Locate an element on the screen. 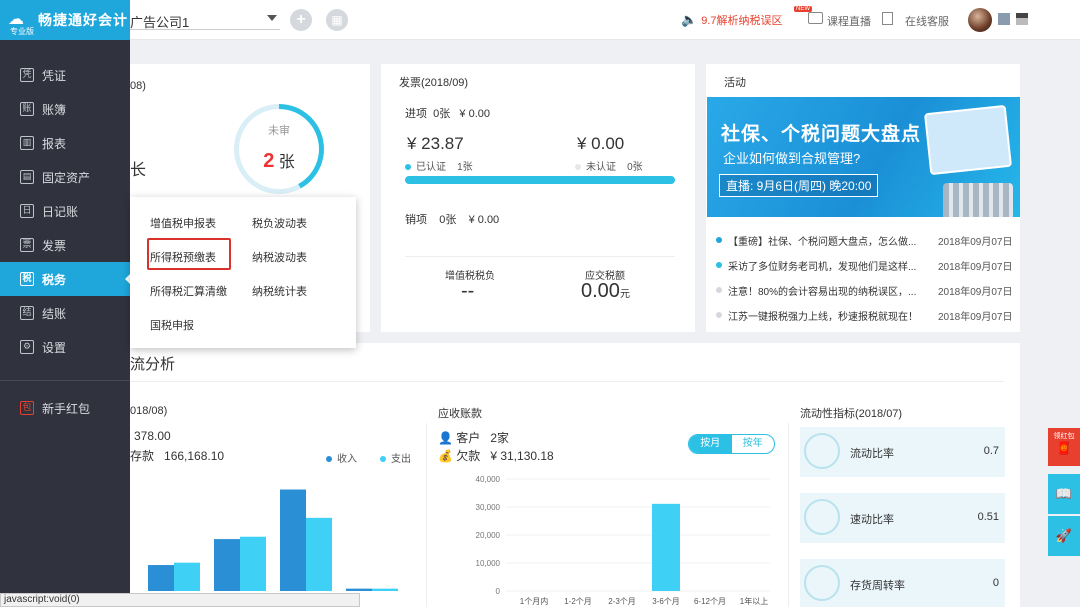 This screenshot has width=1080, height=607. sidebar-divider is located at coordinates (65, 380).